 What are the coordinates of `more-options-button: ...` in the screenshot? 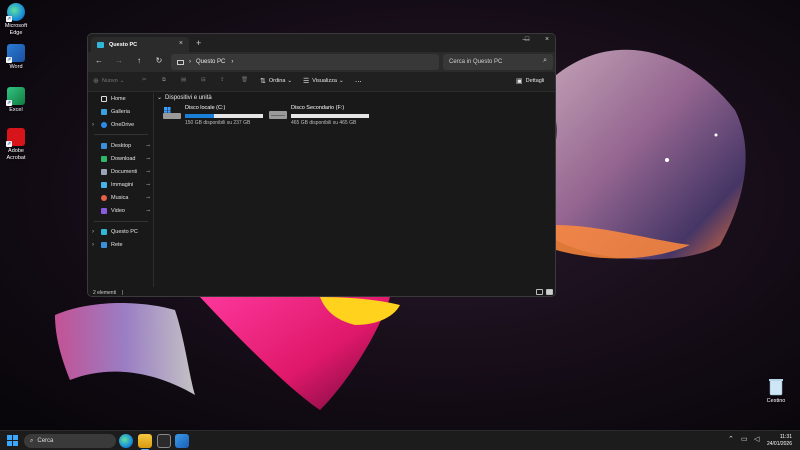 It's located at (358, 79).